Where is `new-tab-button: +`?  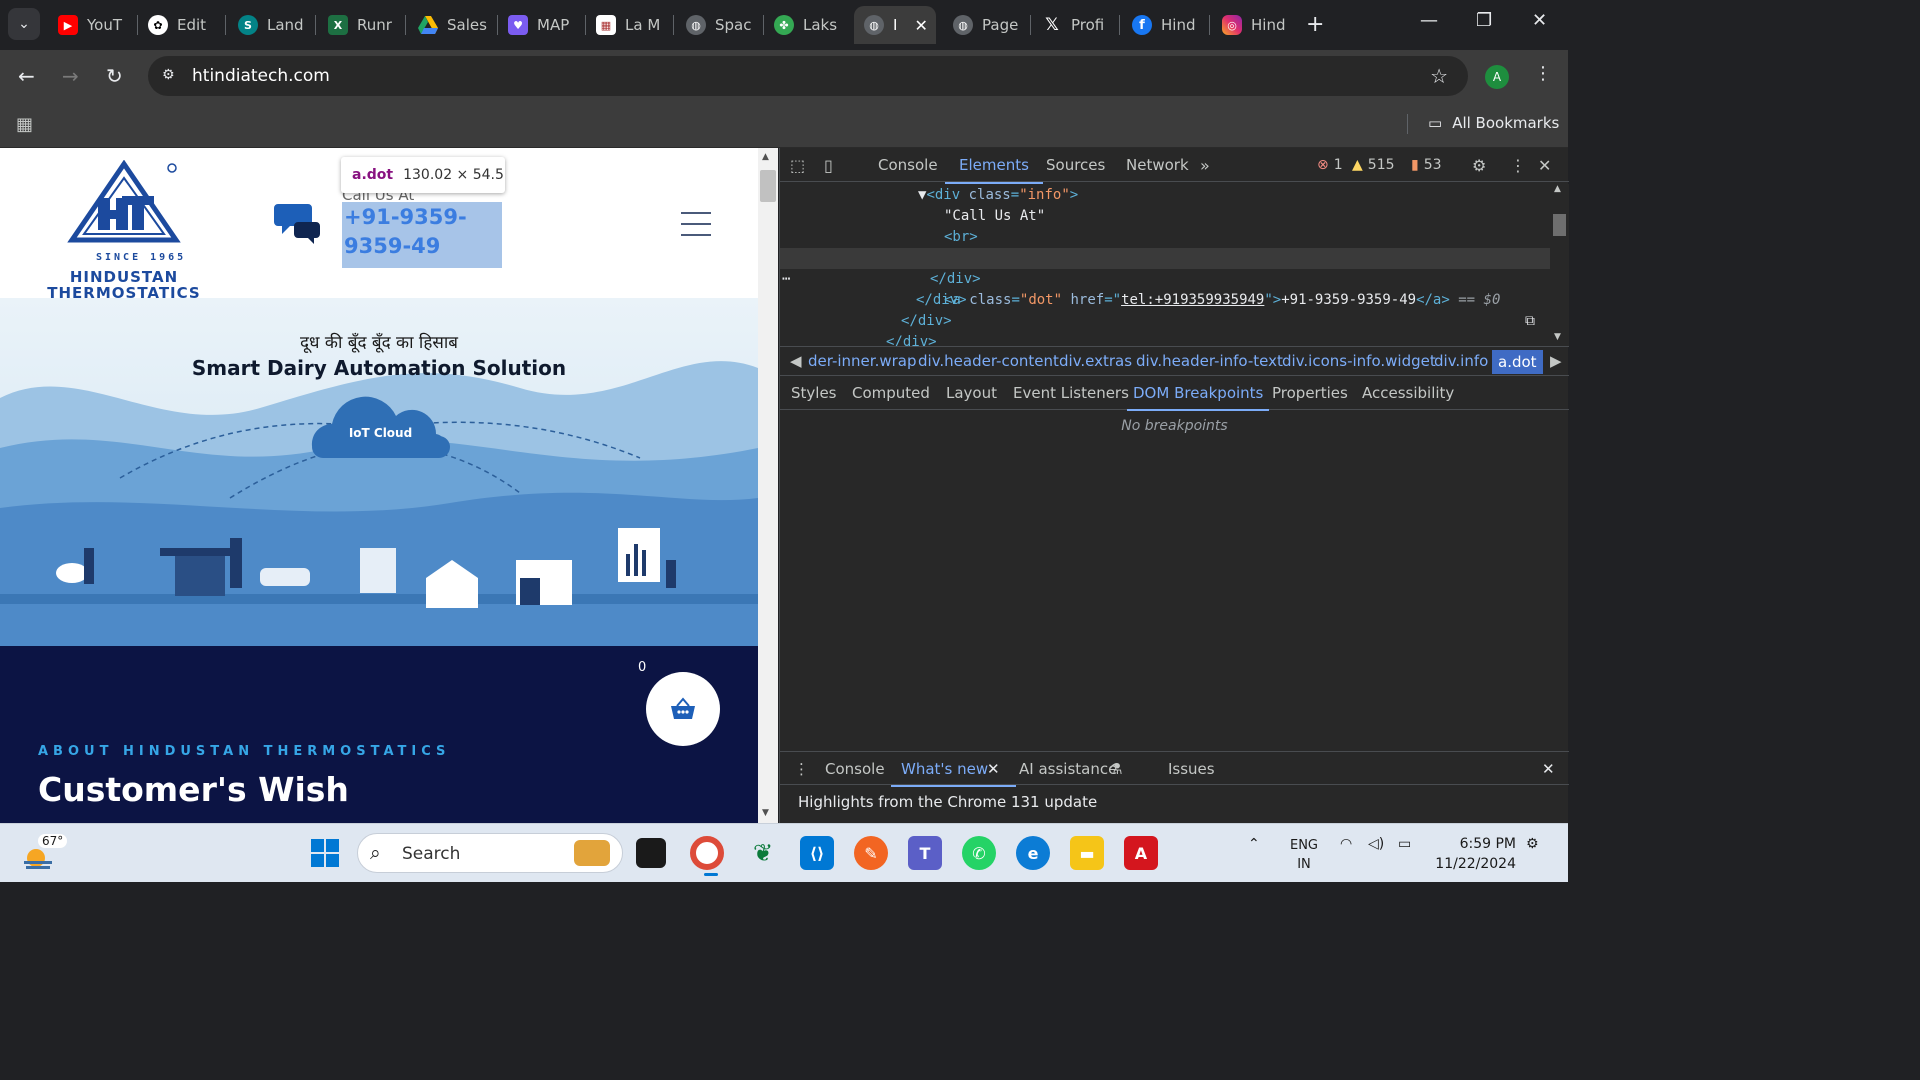
new-tab-button: + is located at coordinates (1315, 24).